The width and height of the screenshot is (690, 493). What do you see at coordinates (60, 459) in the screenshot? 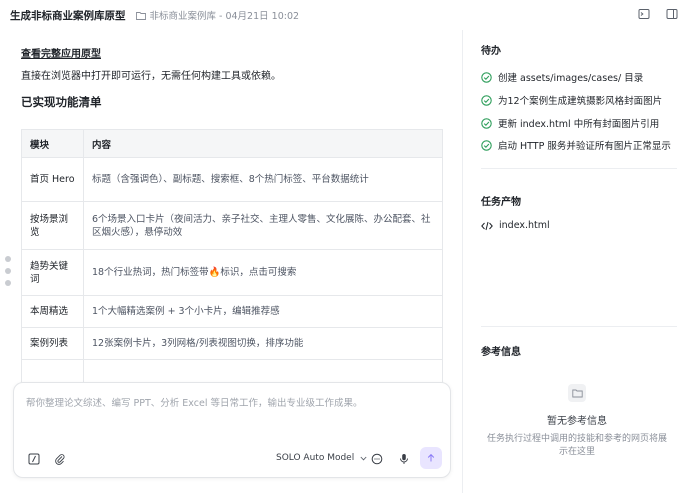
I see `attachment-icon` at bounding box center [60, 459].